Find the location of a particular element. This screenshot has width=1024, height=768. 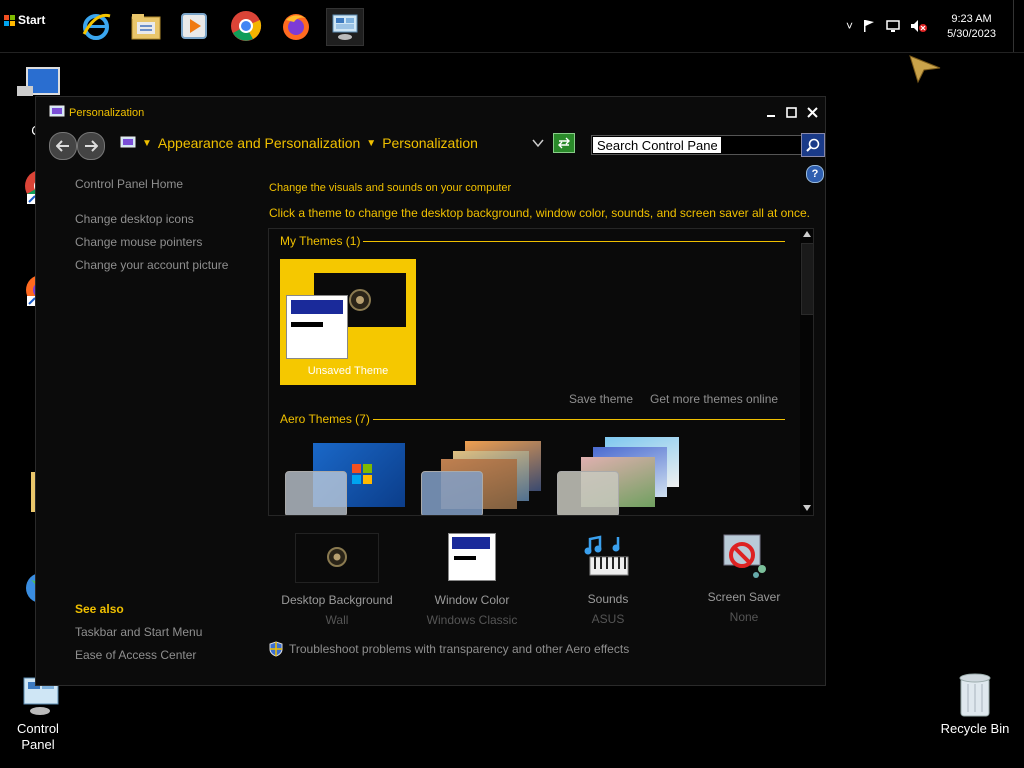

address-dropdown-icon is located at coordinates (538, 143).